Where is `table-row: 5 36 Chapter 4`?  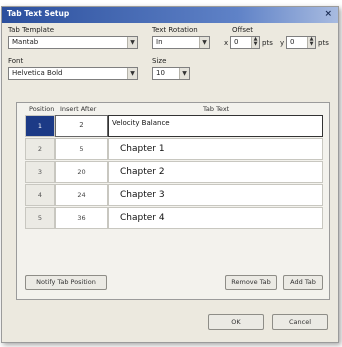
table-row: 5 36 Chapter 4 is located at coordinates (174, 218).